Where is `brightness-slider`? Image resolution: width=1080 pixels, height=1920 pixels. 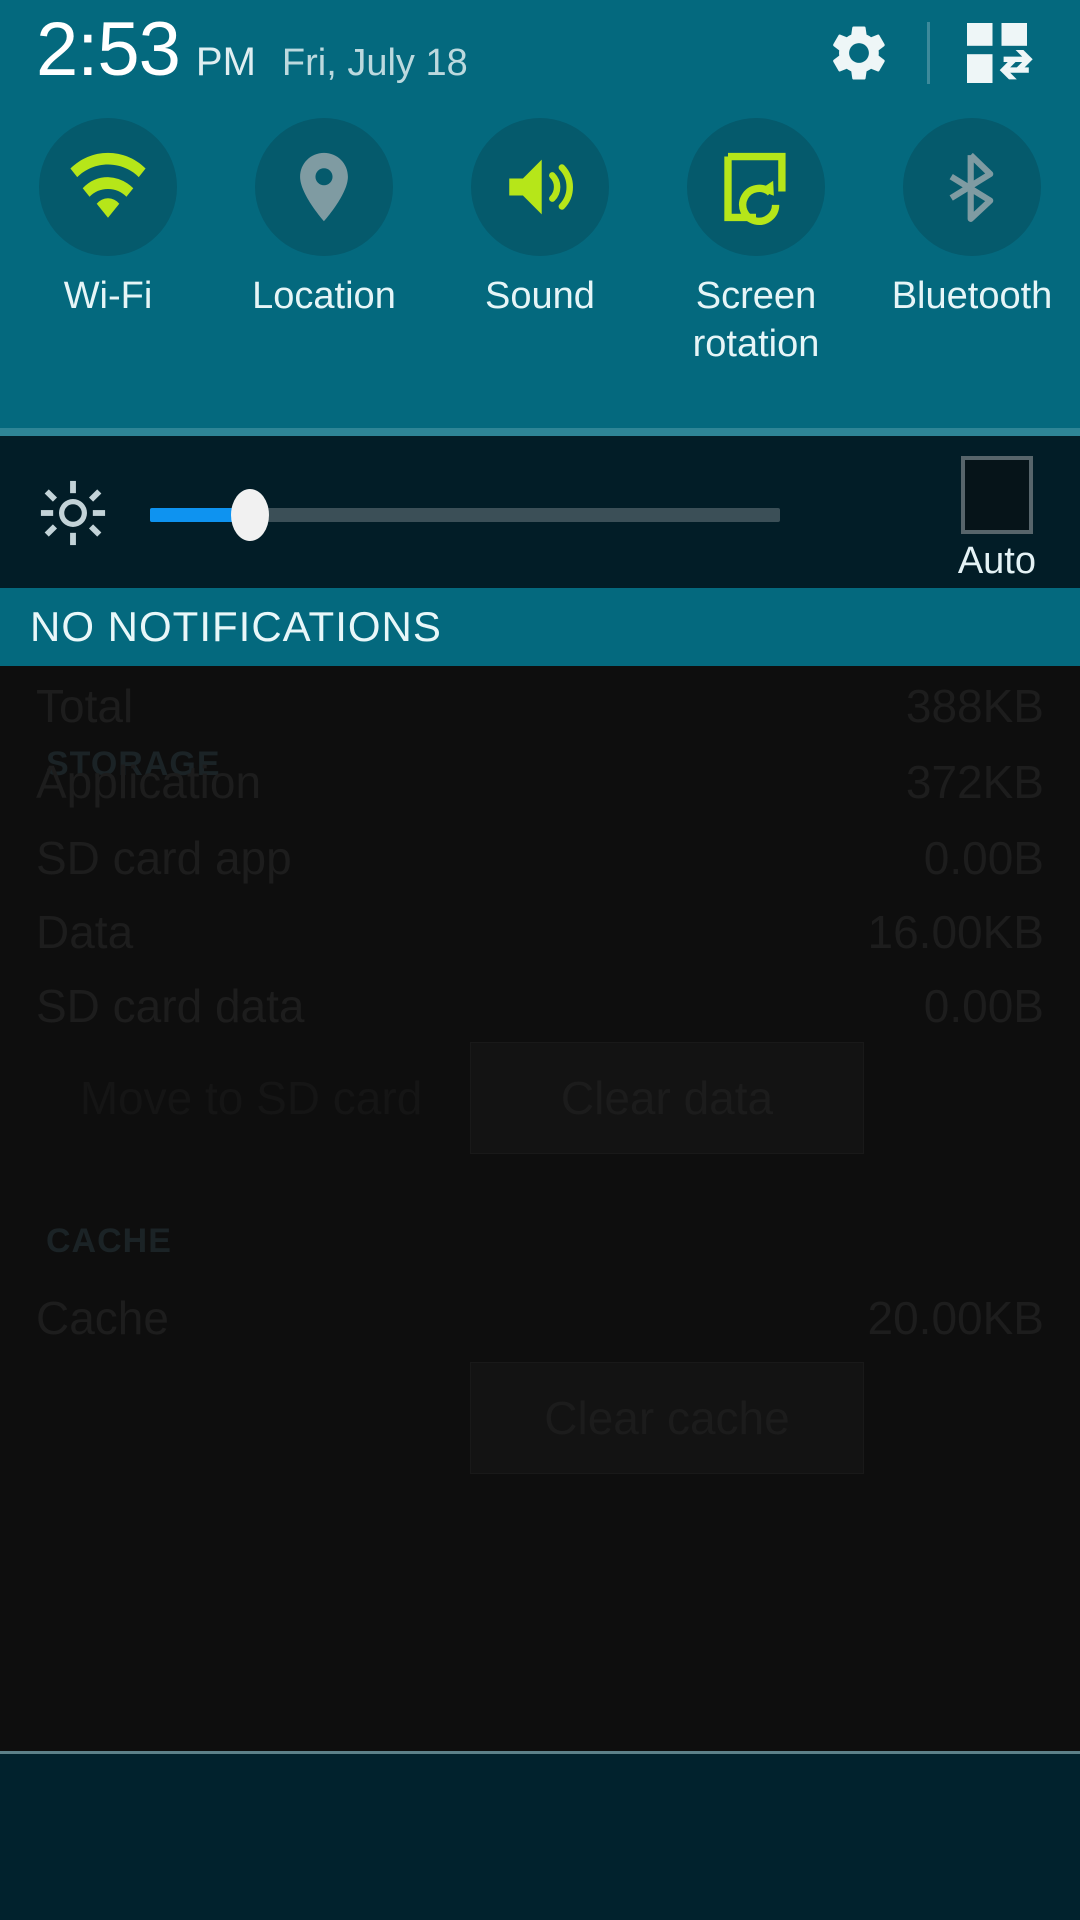
brightness-slider is located at coordinates (465, 515).